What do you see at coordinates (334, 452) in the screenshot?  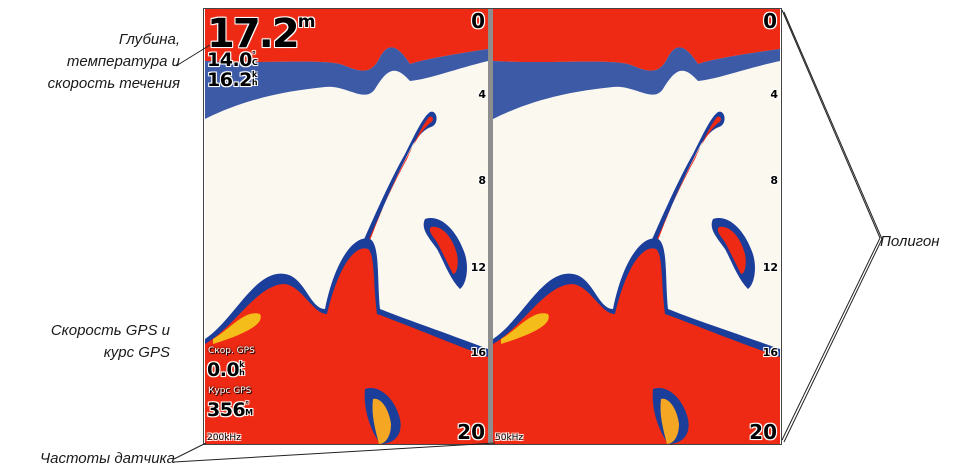 I see `leader-frequency-right` at bounding box center [334, 452].